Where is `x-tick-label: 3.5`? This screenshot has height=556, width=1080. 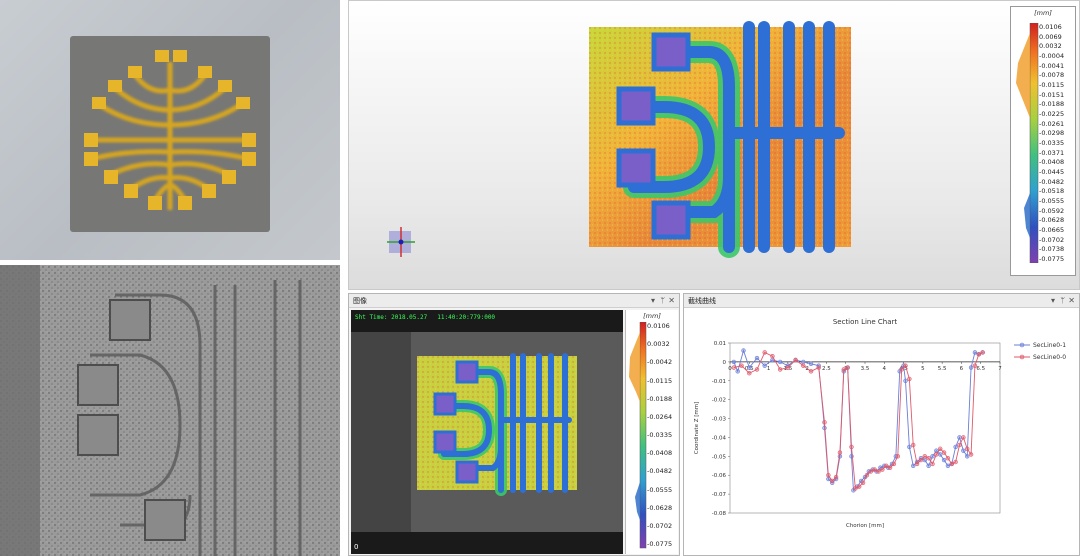
x-tick-label: 3.5 is located at coordinates (865, 369).